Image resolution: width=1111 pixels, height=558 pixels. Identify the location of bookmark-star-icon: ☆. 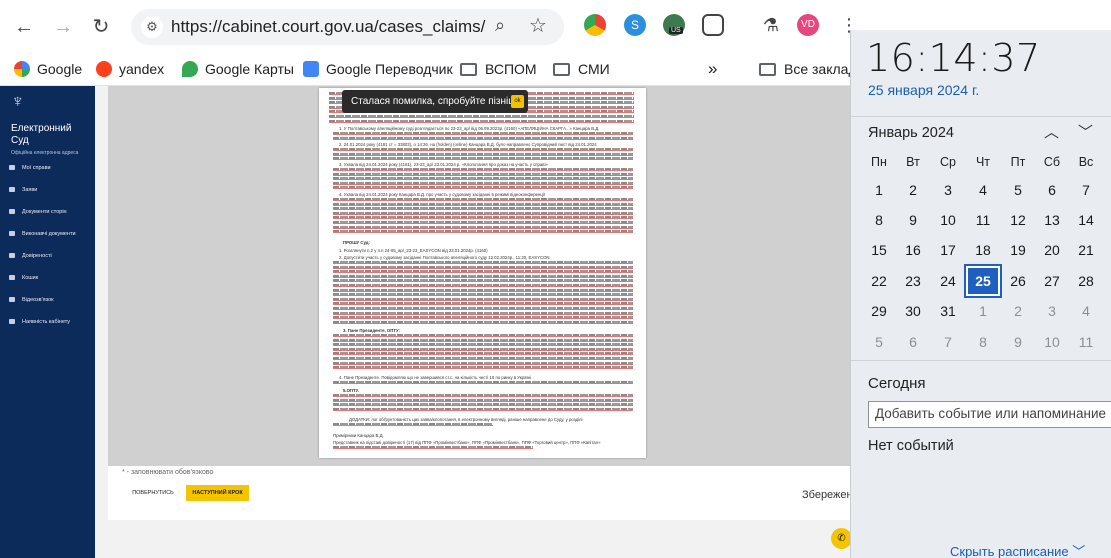
(538, 25).